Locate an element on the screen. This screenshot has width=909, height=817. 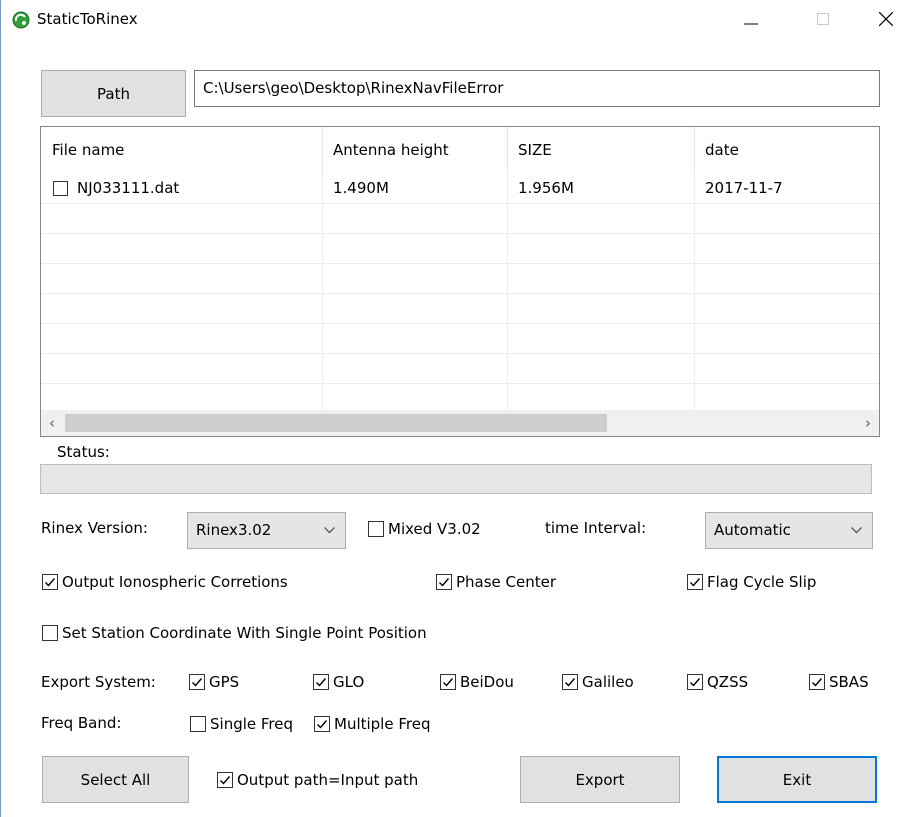
gps-label: GPS is located at coordinates (224, 682).